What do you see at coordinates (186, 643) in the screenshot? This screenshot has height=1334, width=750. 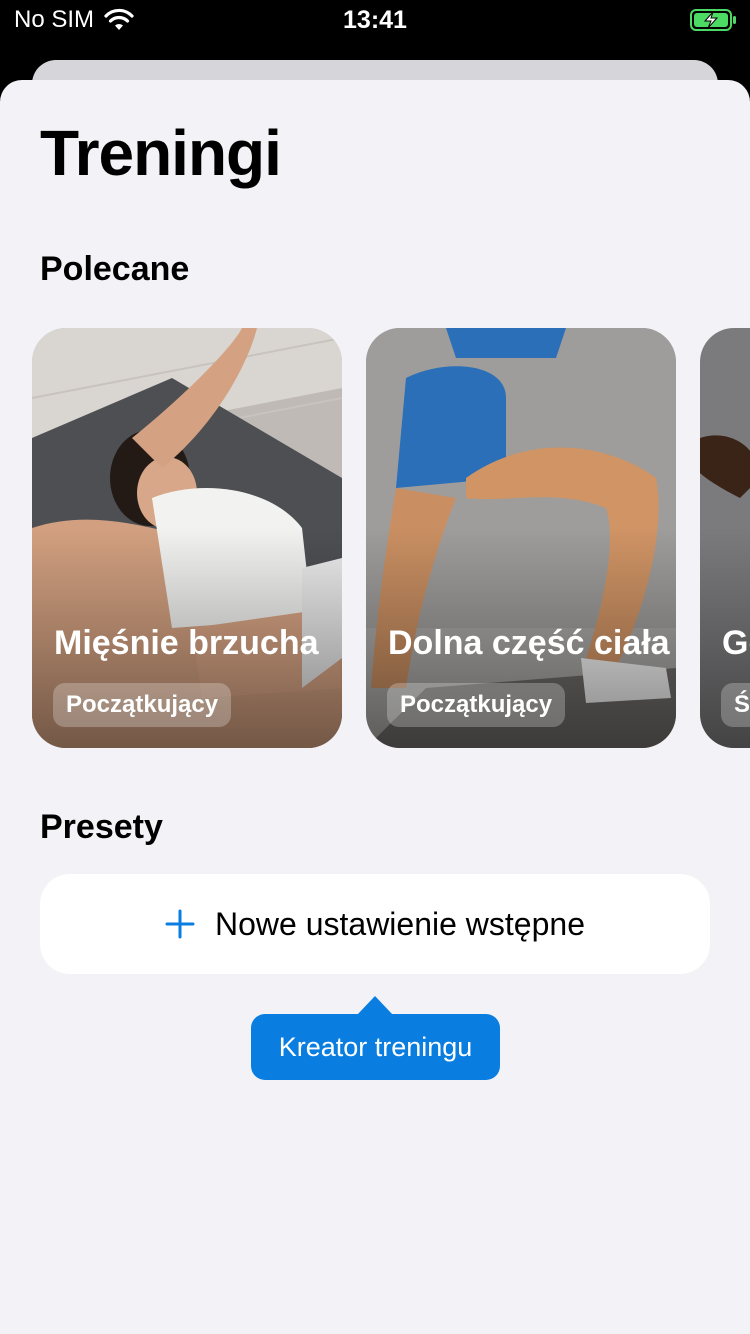 I see `workout-card-title: Mięśnie brzucha` at bounding box center [186, 643].